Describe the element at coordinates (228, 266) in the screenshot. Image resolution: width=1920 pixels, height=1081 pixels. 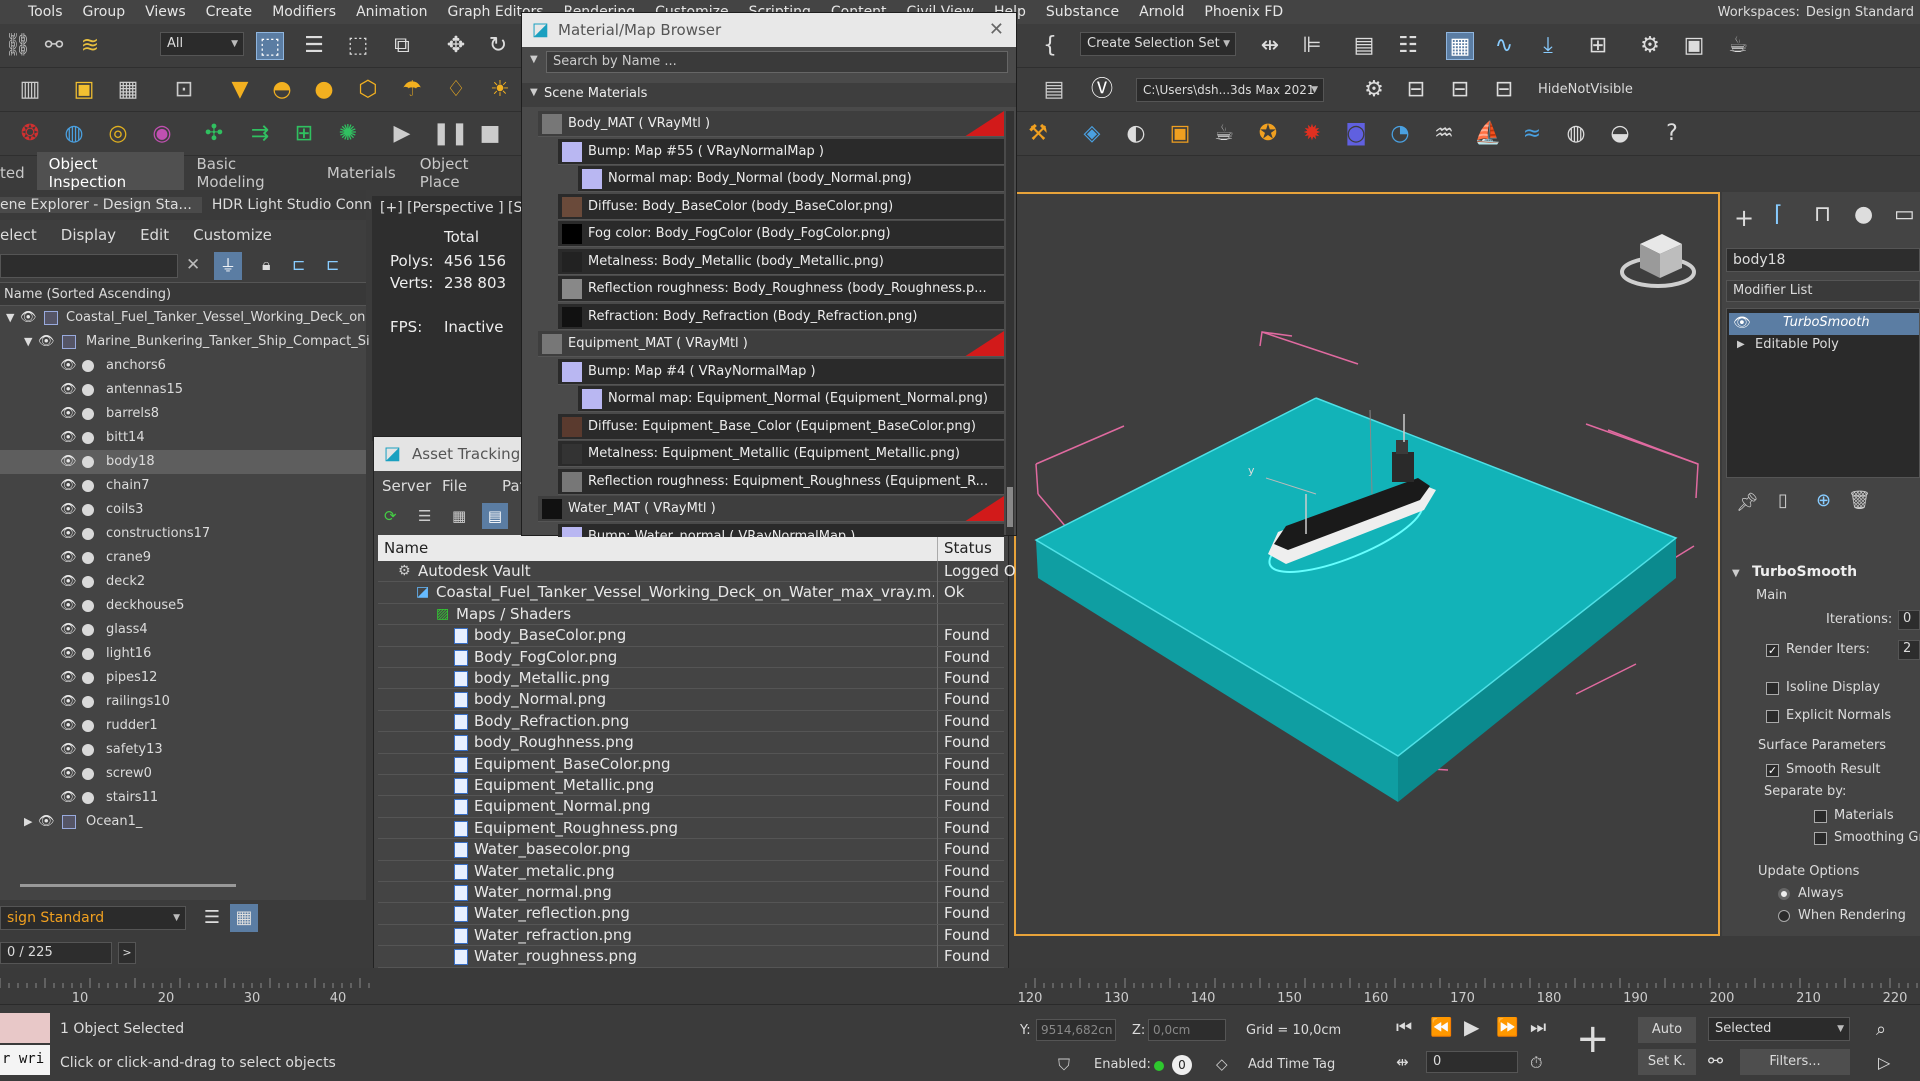
I see `filter-icon: ⏚` at that location.